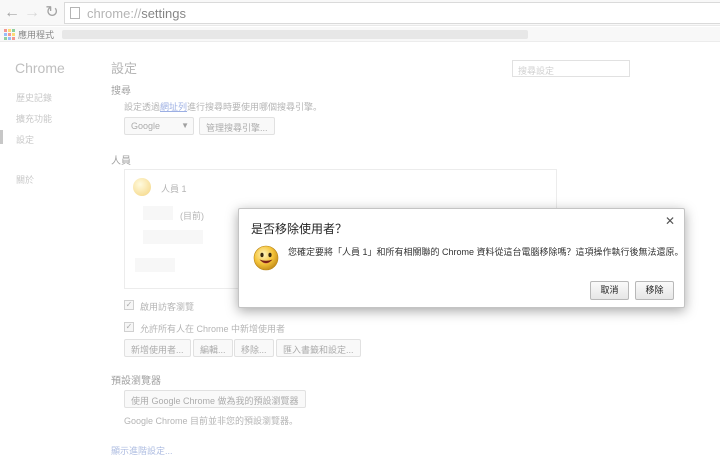 This screenshot has width=720, height=472. I want to click on dialog-title: 是否移除使用者？, so click(299, 229).